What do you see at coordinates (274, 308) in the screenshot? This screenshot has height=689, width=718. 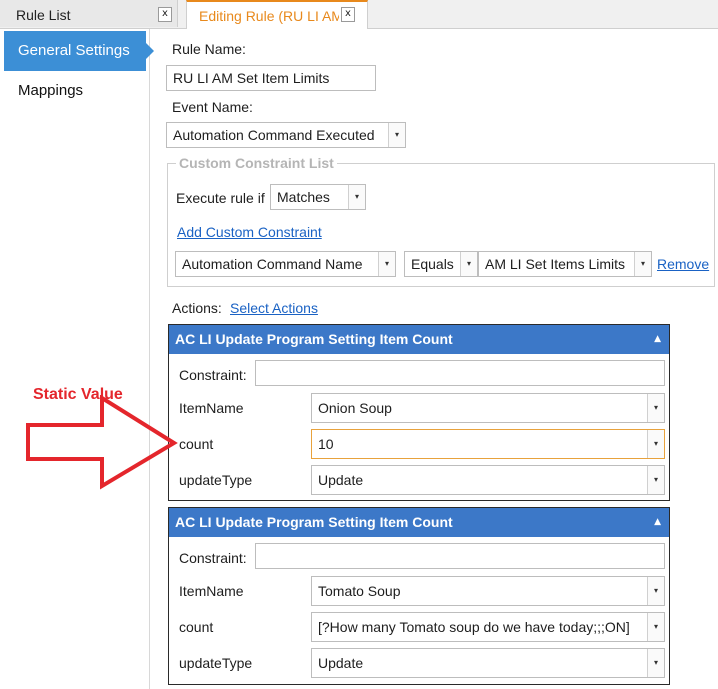 I see `select-actions-link: Select Actions` at bounding box center [274, 308].